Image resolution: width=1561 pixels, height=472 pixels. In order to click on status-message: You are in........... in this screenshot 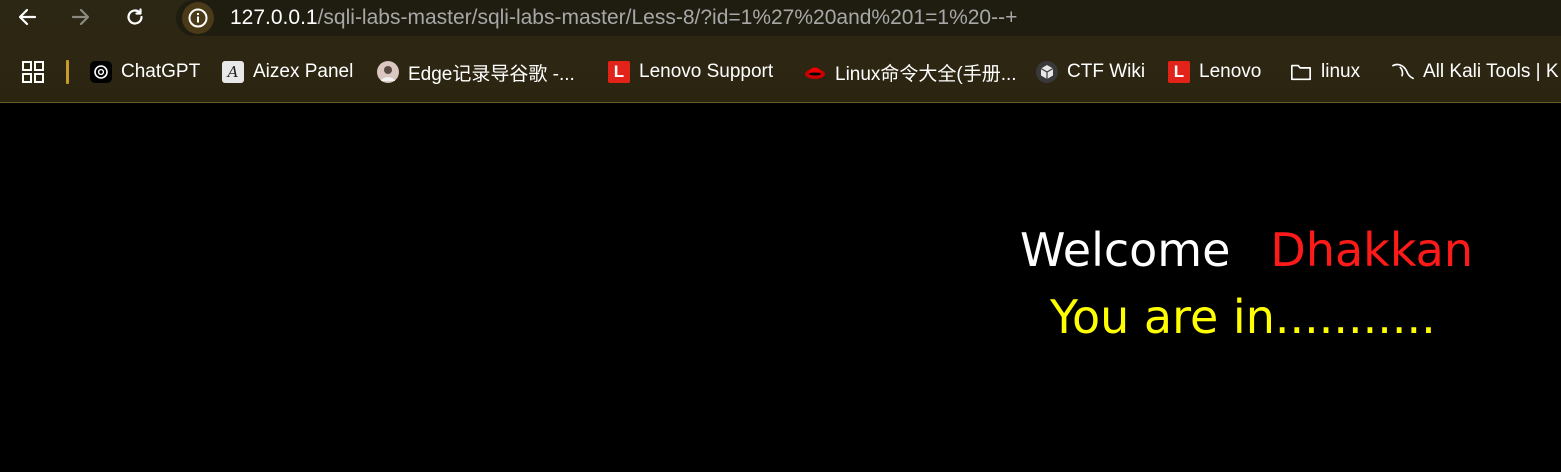, I will do `click(1243, 317)`.